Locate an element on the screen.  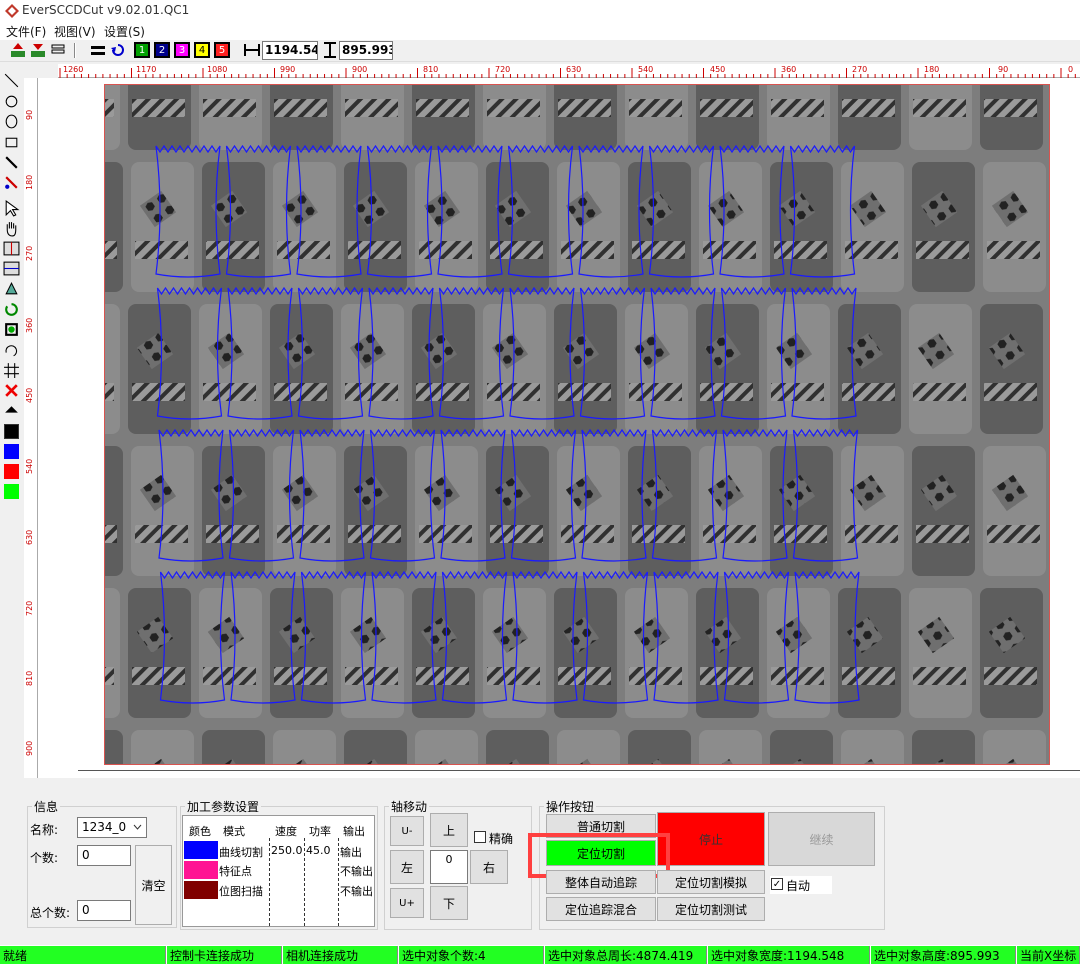
total-count-field: 0 is located at coordinates (104, 910).